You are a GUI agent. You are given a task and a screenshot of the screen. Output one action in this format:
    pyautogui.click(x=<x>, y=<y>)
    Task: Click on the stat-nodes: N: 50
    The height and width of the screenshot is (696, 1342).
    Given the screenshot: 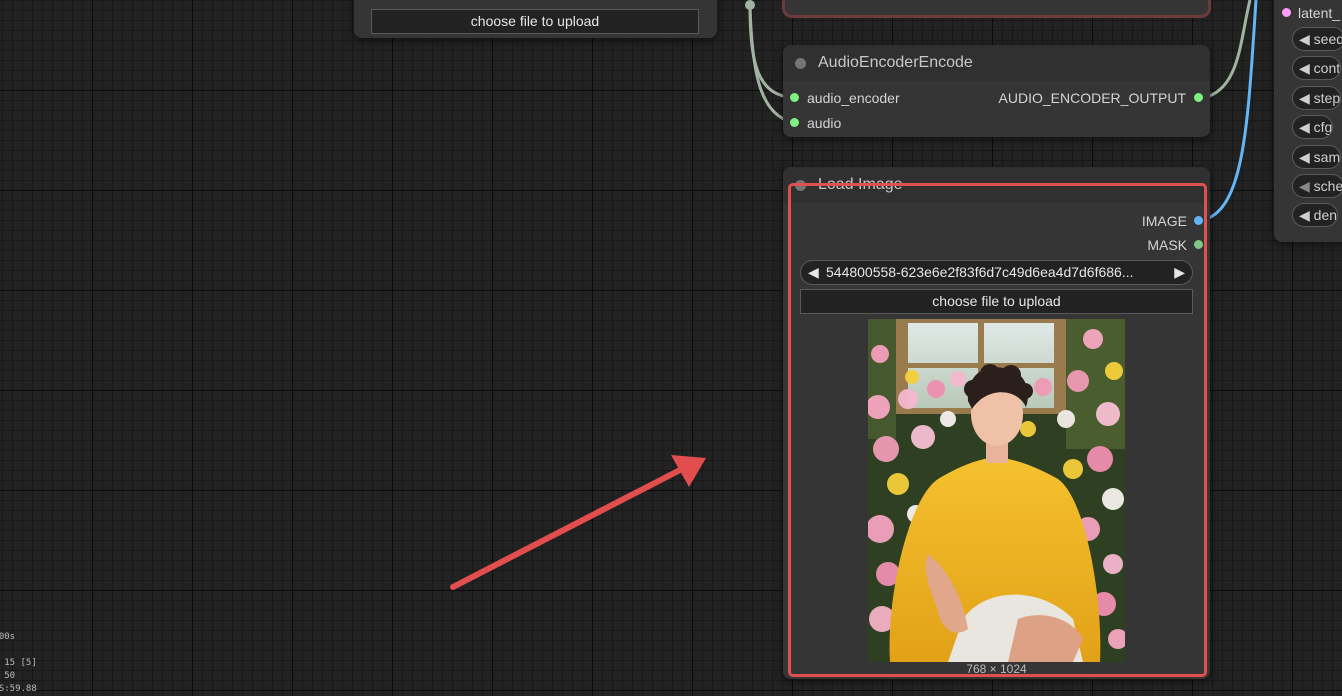 What is the action you would take?
    pyautogui.click(x=8, y=676)
    